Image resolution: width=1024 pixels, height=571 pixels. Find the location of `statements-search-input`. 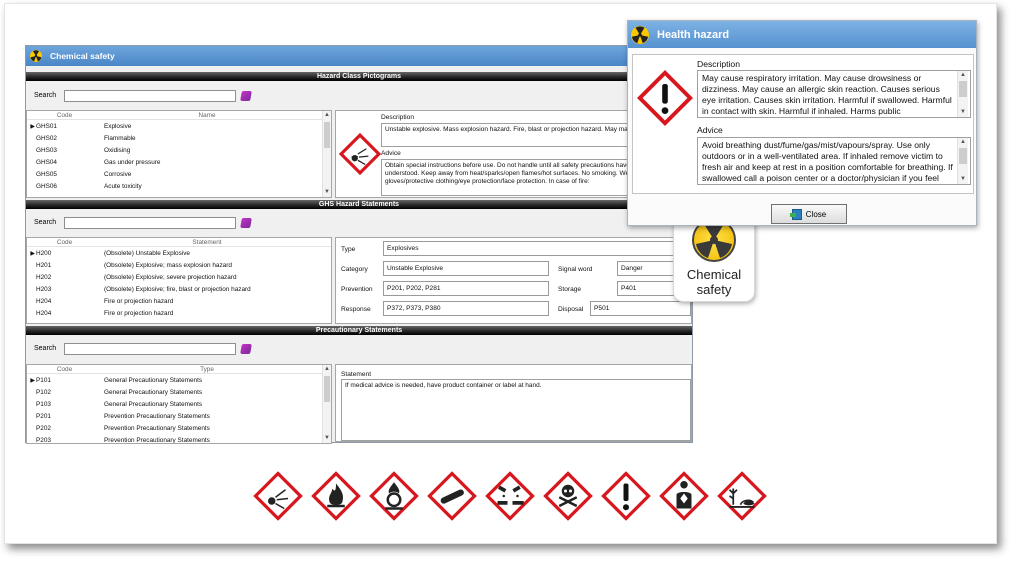

statements-search-input is located at coordinates (150, 222).